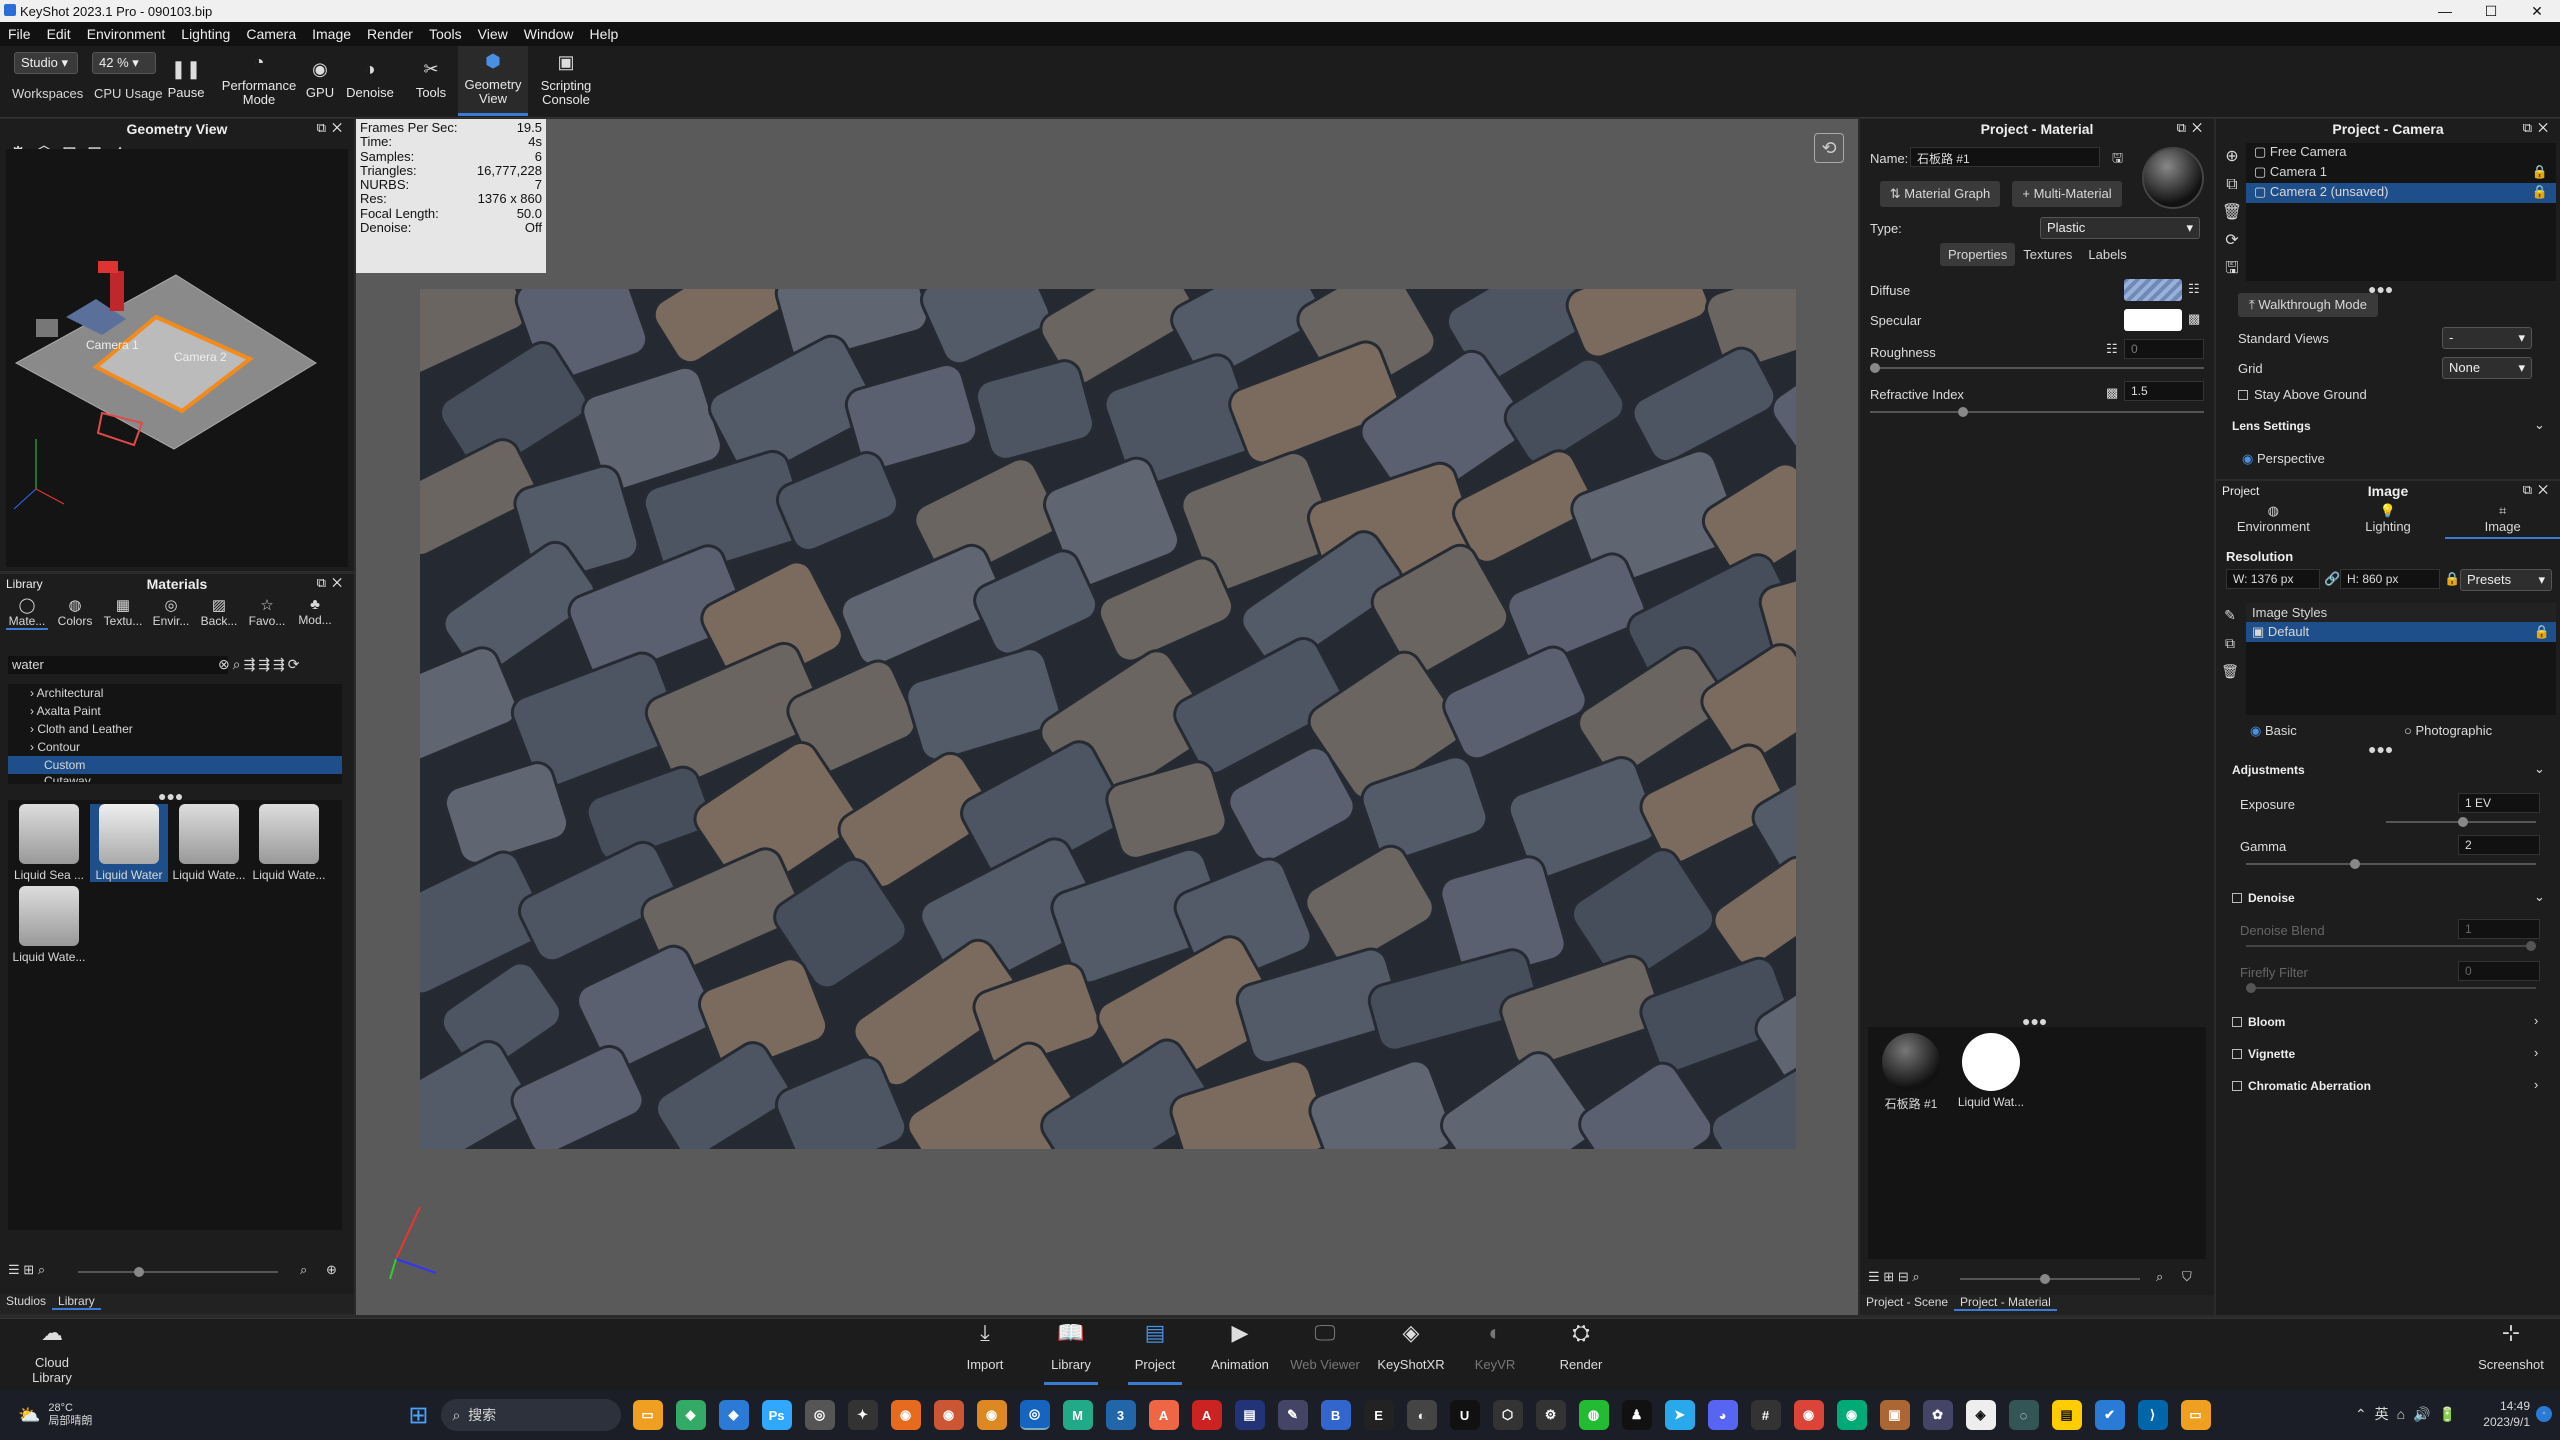 Image resolution: width=2560 pixels, height=1440 pixels. What do you see at coordinates (604, 34) in the screenshot?
I see `menu-help: Help` at bounding box center [604, 34].